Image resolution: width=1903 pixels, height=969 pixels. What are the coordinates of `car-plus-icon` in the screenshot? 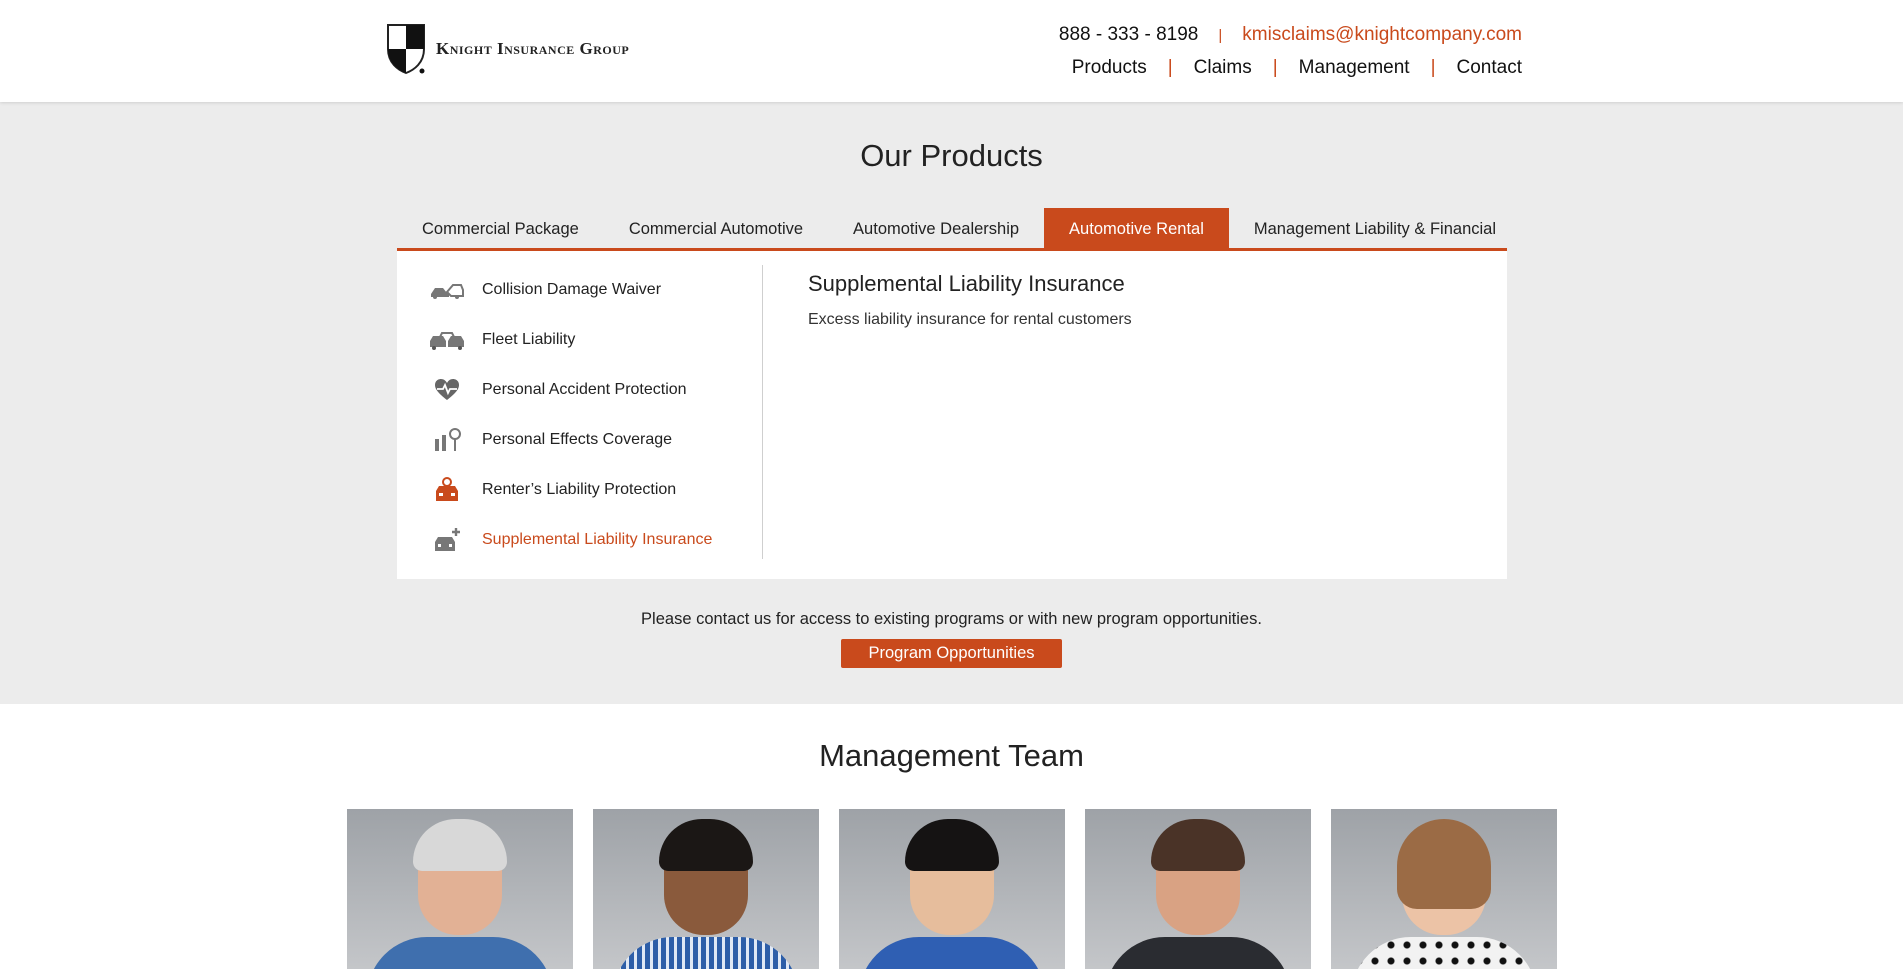 It's located at (447, 540).